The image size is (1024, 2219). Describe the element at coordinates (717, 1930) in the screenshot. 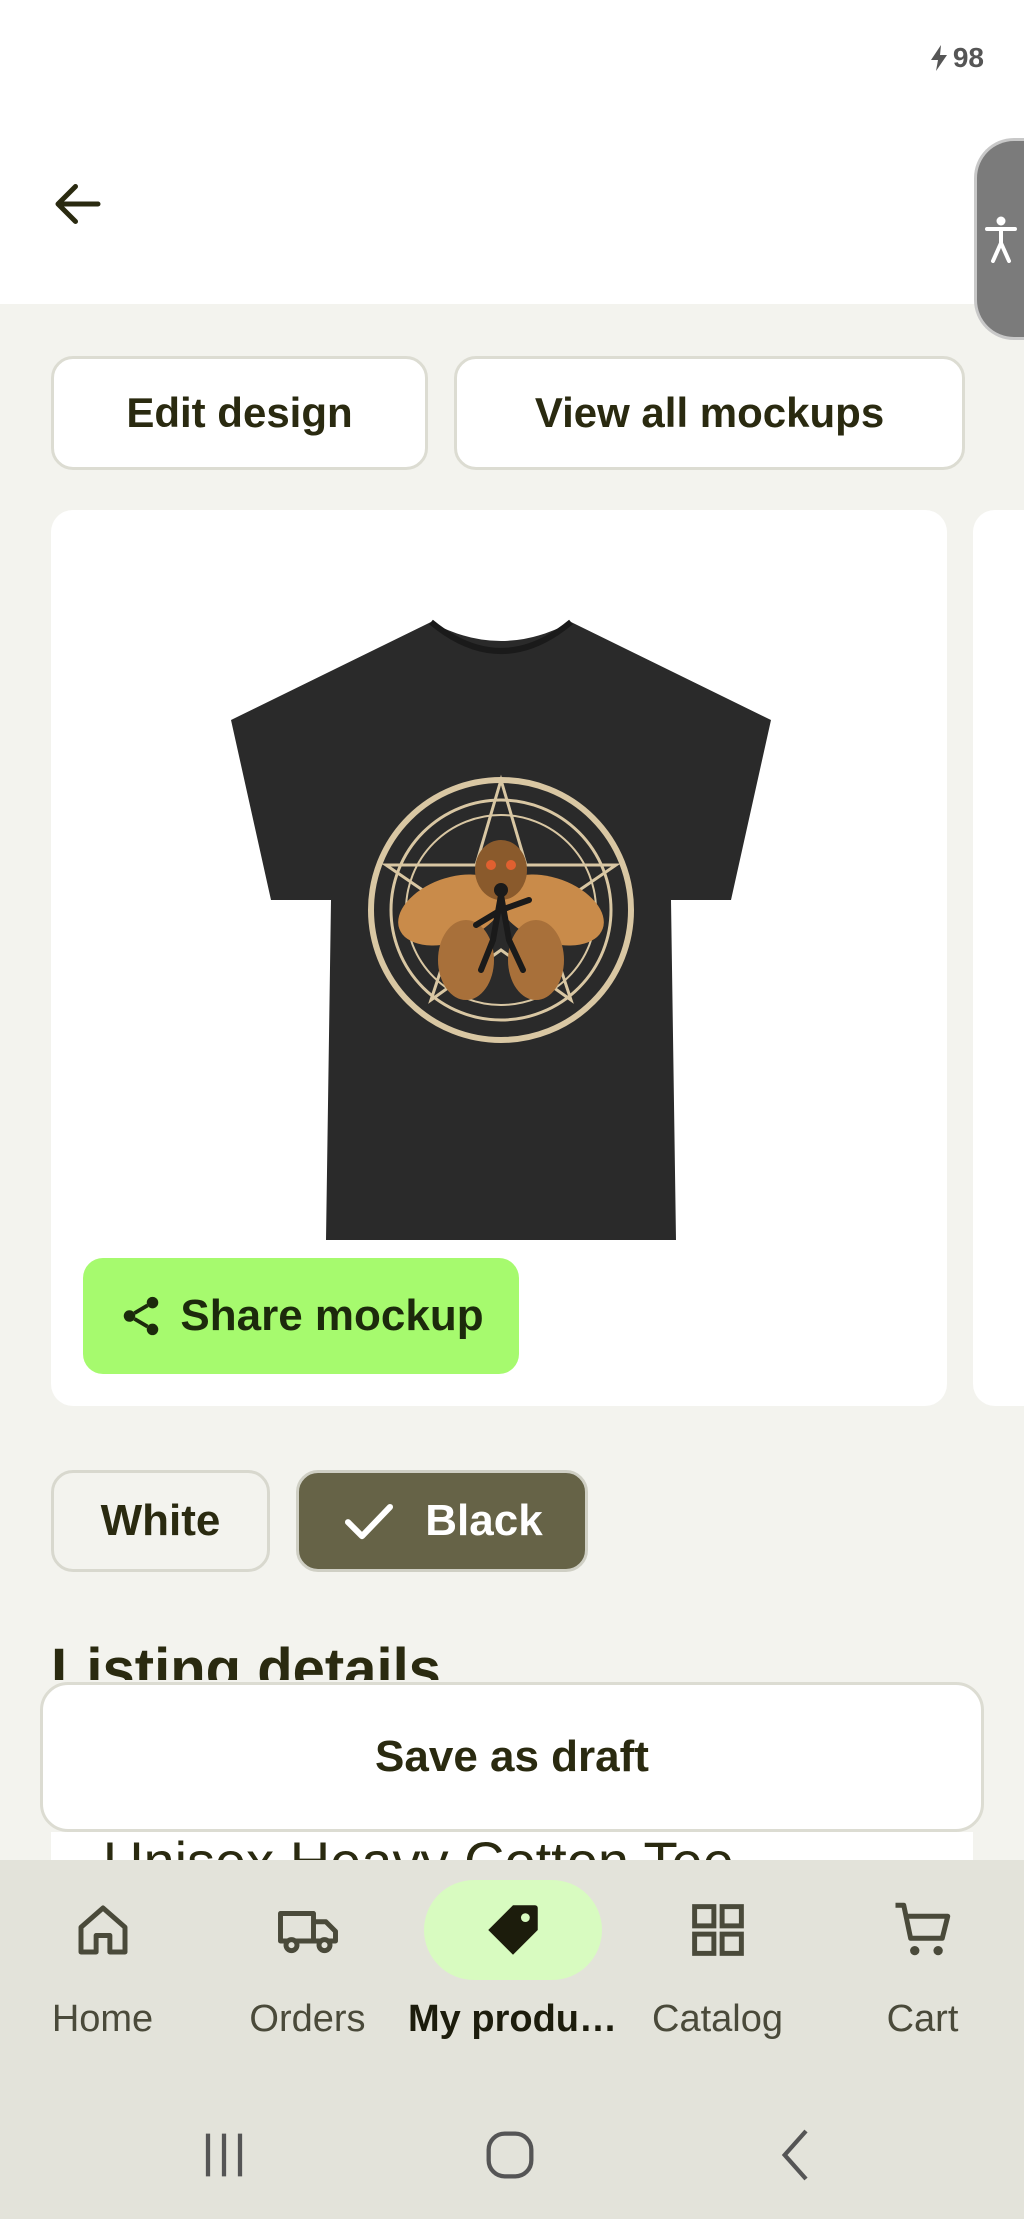

I see `grid-icon` at that location.